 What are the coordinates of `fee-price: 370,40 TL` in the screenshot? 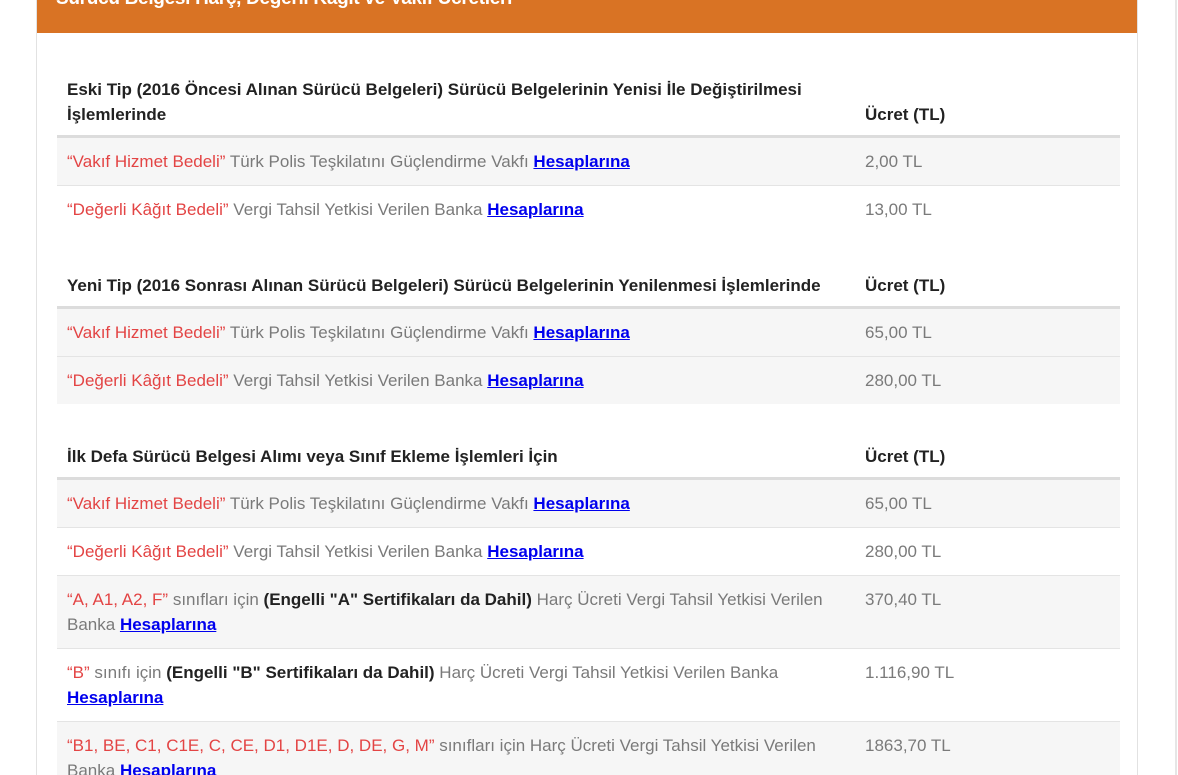 It's located at (987, 612).